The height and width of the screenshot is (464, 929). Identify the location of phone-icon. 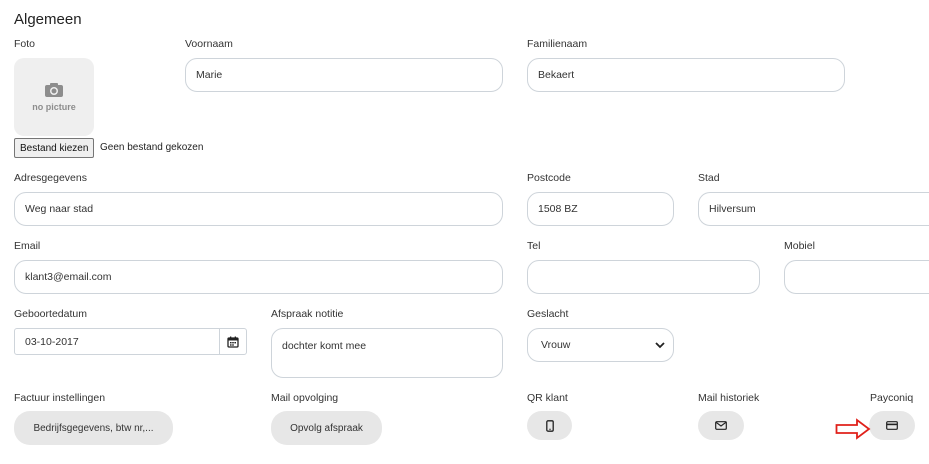
(549, 425).